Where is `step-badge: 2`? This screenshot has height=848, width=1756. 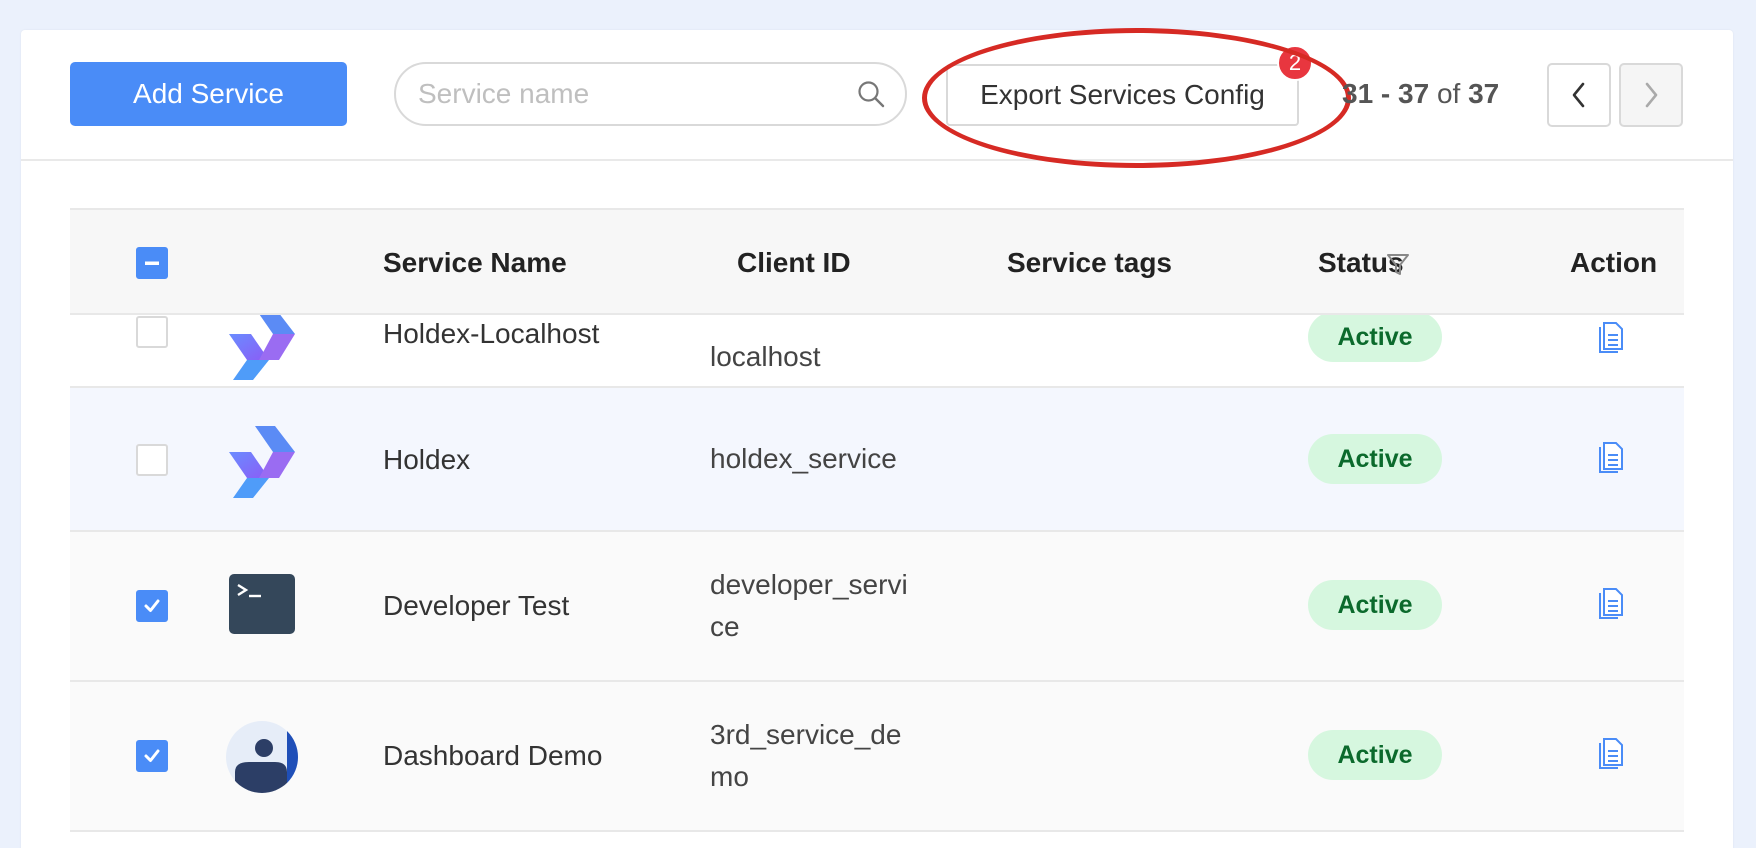
step-badge: 2 is located at coordinates (1295, 63).